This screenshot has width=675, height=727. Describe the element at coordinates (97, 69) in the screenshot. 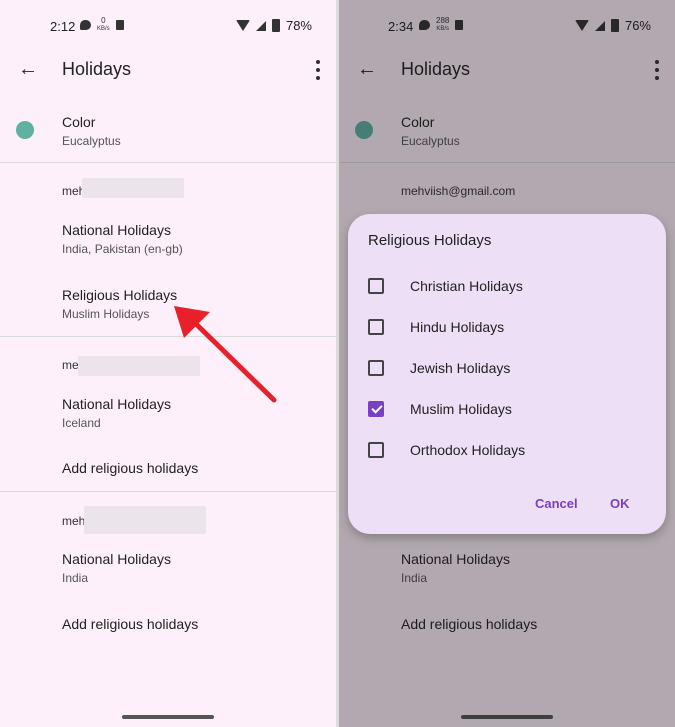

I see `page-title: Holidays` at that location.